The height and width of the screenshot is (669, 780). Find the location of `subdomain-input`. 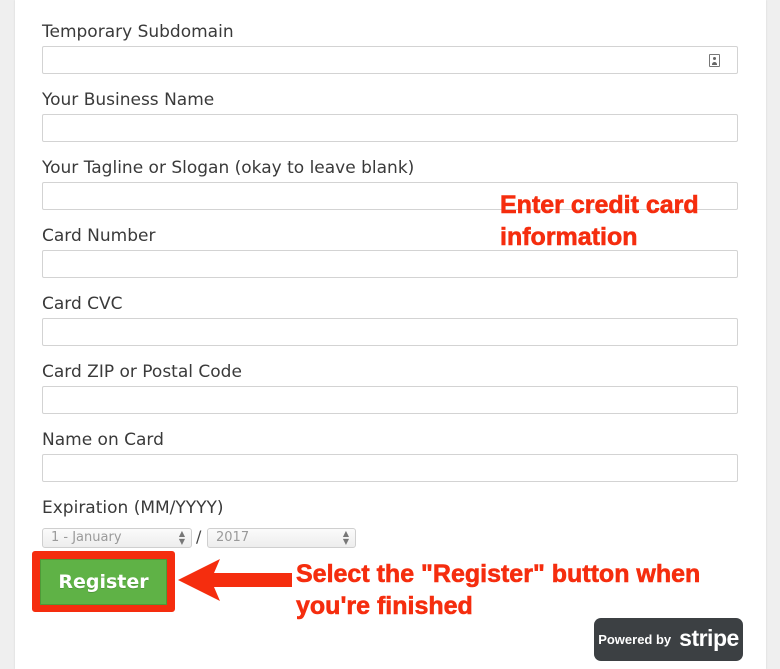

subdomain-input is located at coordinates (390, 60).